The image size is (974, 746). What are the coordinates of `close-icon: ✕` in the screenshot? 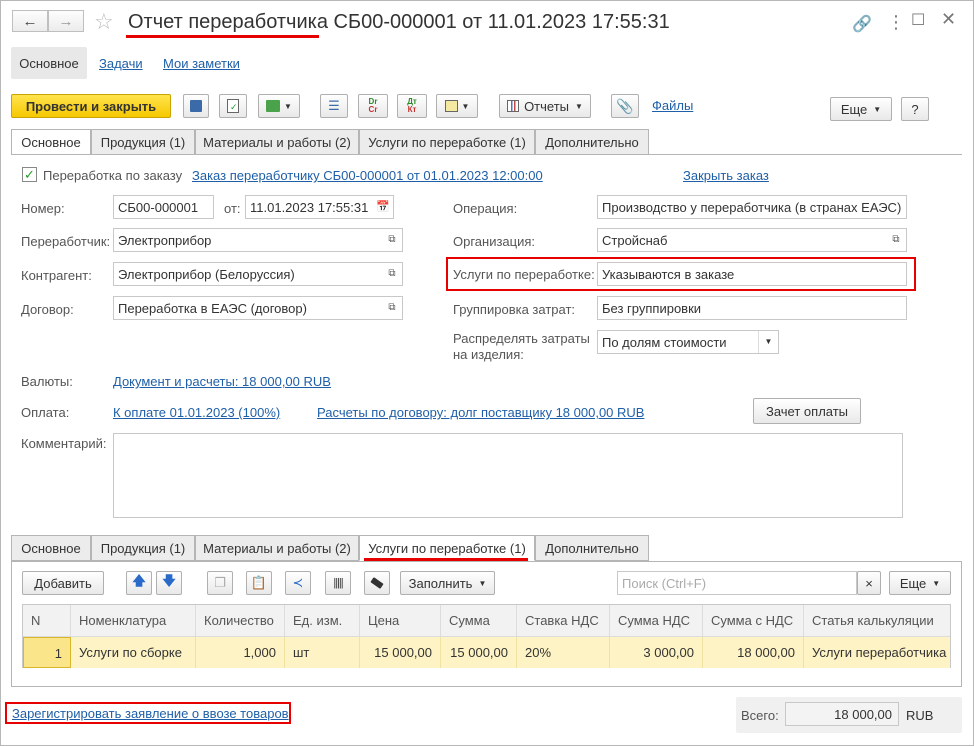 It's located at (948, 19).